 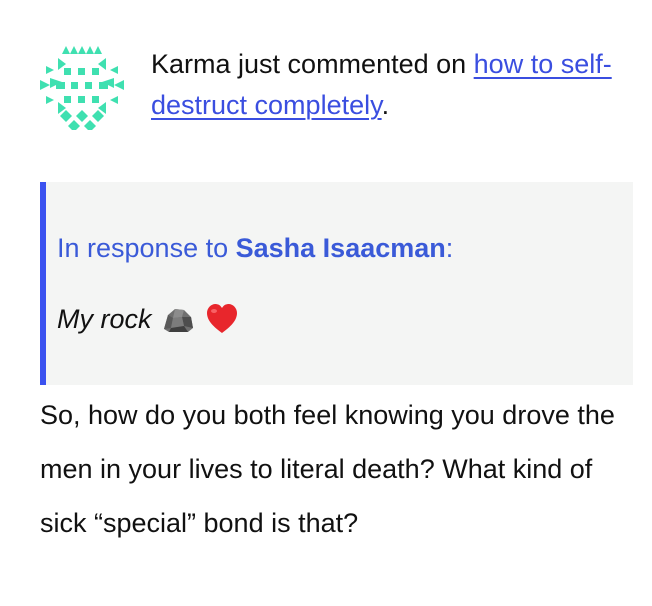 I want to click on quoted-text: My rock, so click(x=148, y=319).